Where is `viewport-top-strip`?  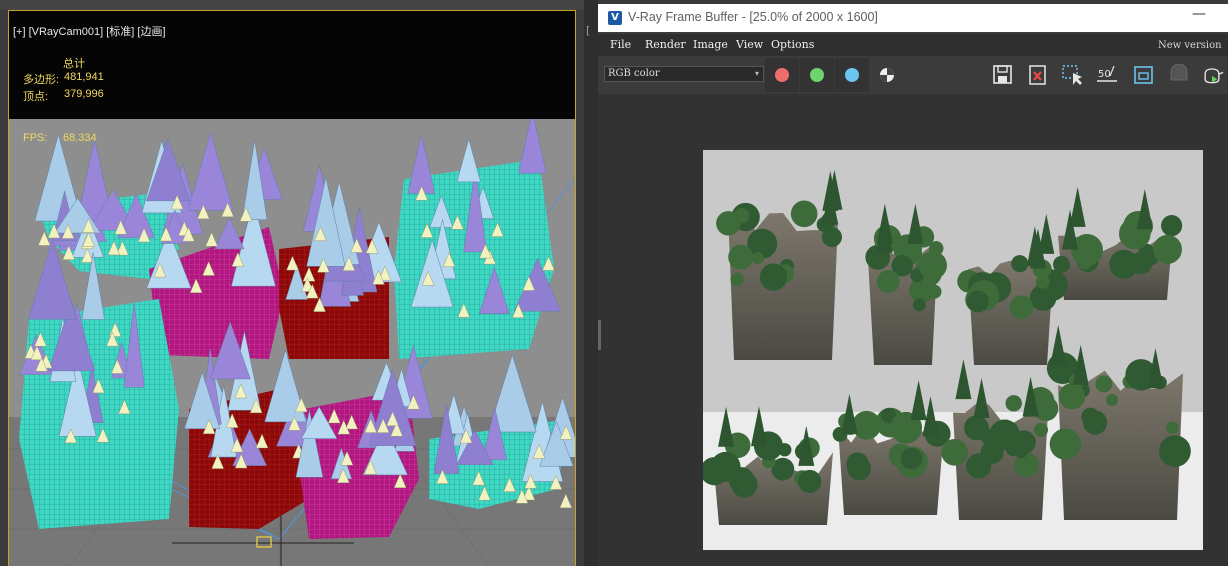
viewport-top-strip is located at coordinates (292, 5).